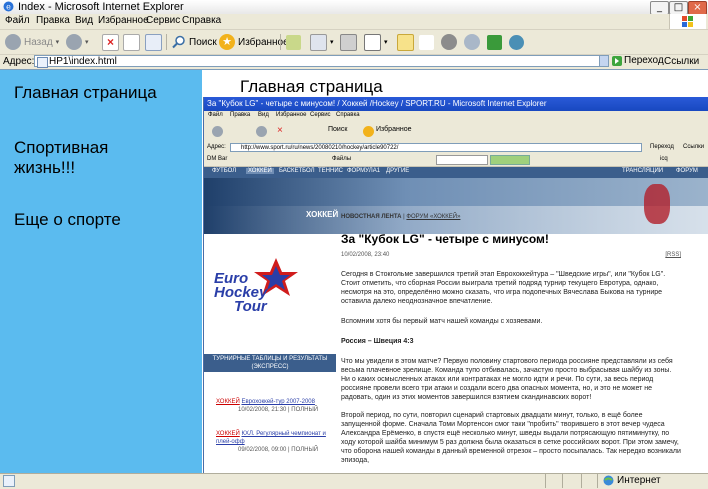 The width and height of the screenshot is (708, 489). I want to click on menu-help: Справка, so click(201, 20).